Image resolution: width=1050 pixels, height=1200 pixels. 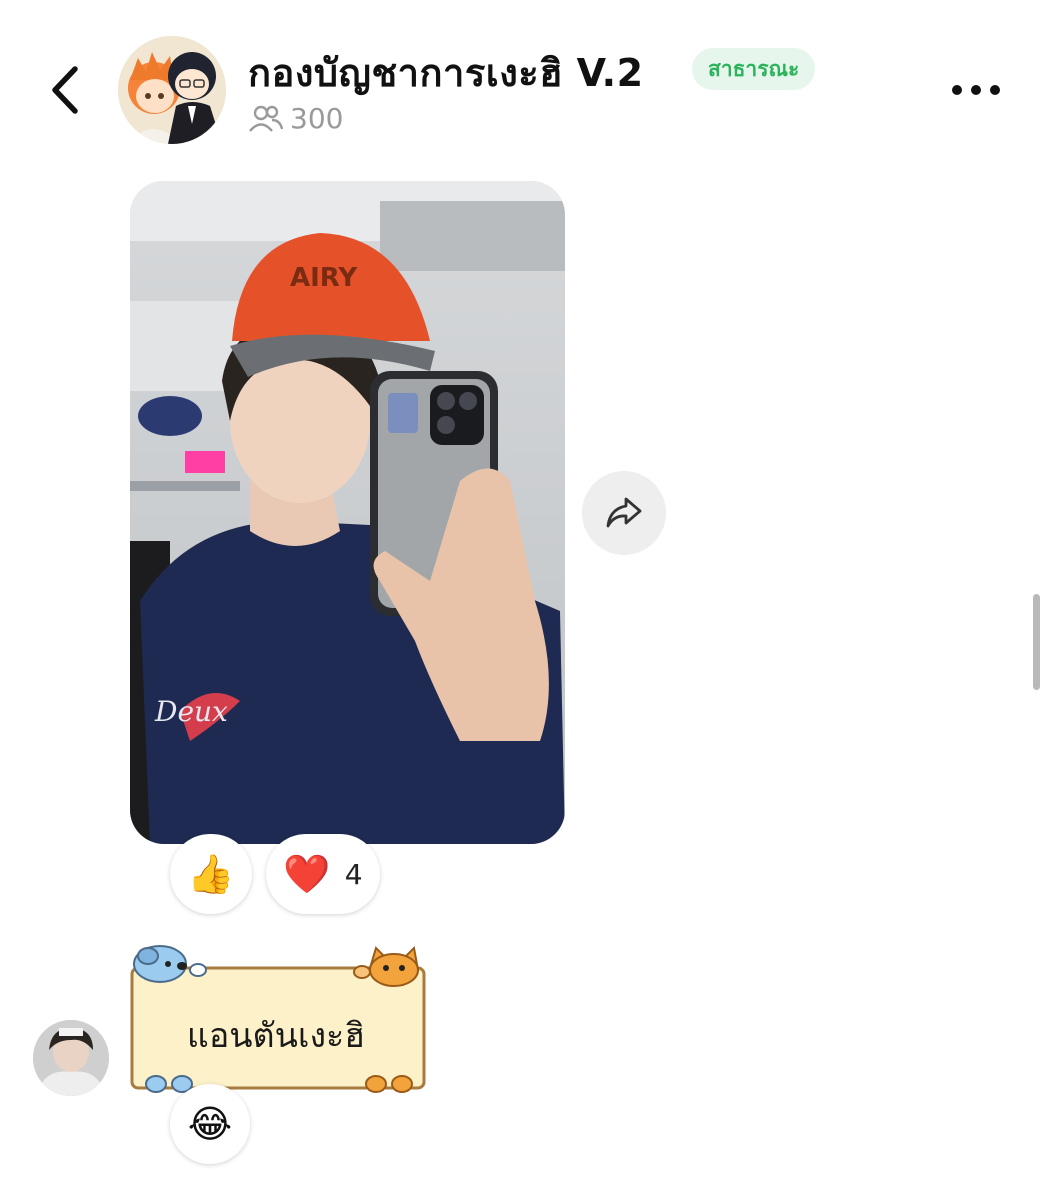 What do you see at coordinates (353, 874) in the screenshot?
I see `reaction-count: 4` at bounding box center [353, 874].